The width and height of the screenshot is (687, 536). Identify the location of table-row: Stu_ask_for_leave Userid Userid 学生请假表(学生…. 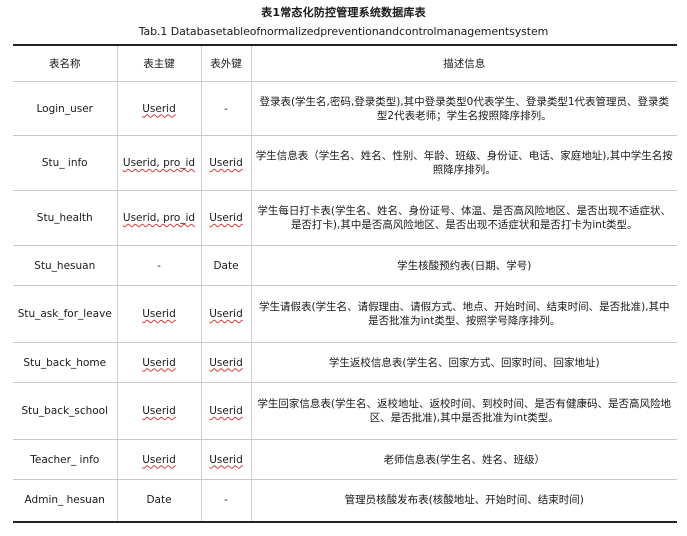
(345, 314).